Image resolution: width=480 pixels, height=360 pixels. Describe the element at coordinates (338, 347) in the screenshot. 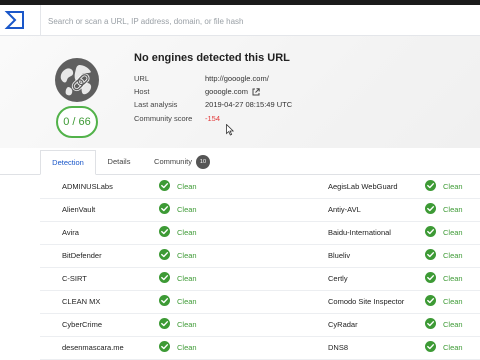

I see `engine-name: DNS8` at that location.